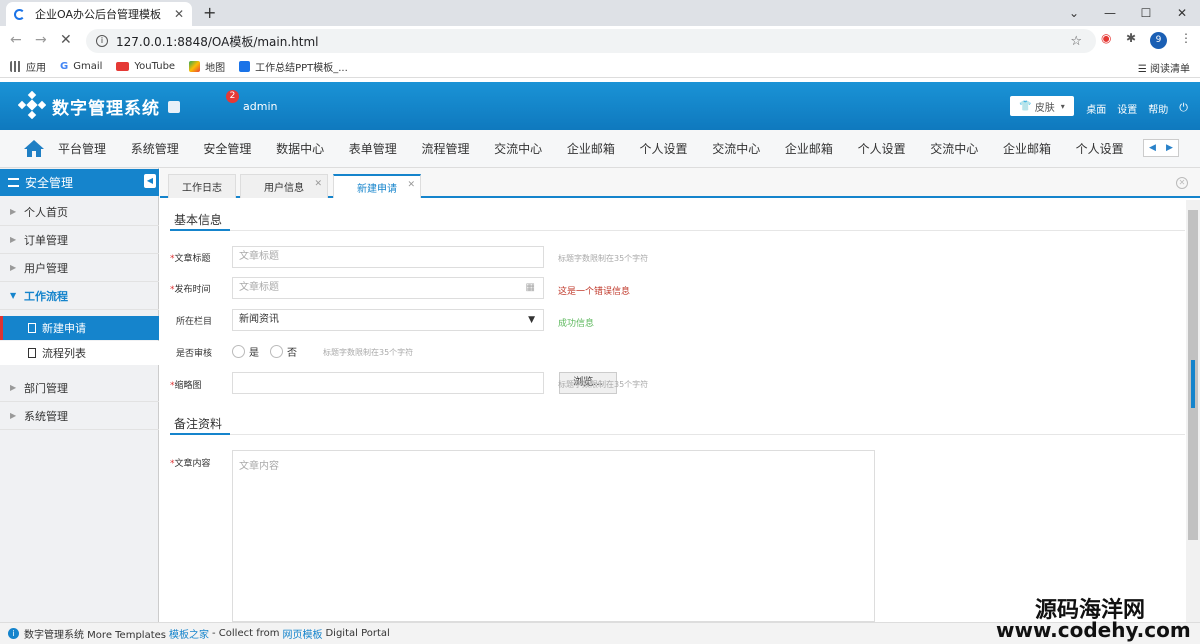  I want to click on url-field: i 127.0.0.1:8848/OA模板/main.html ☆, so click(591, 41).